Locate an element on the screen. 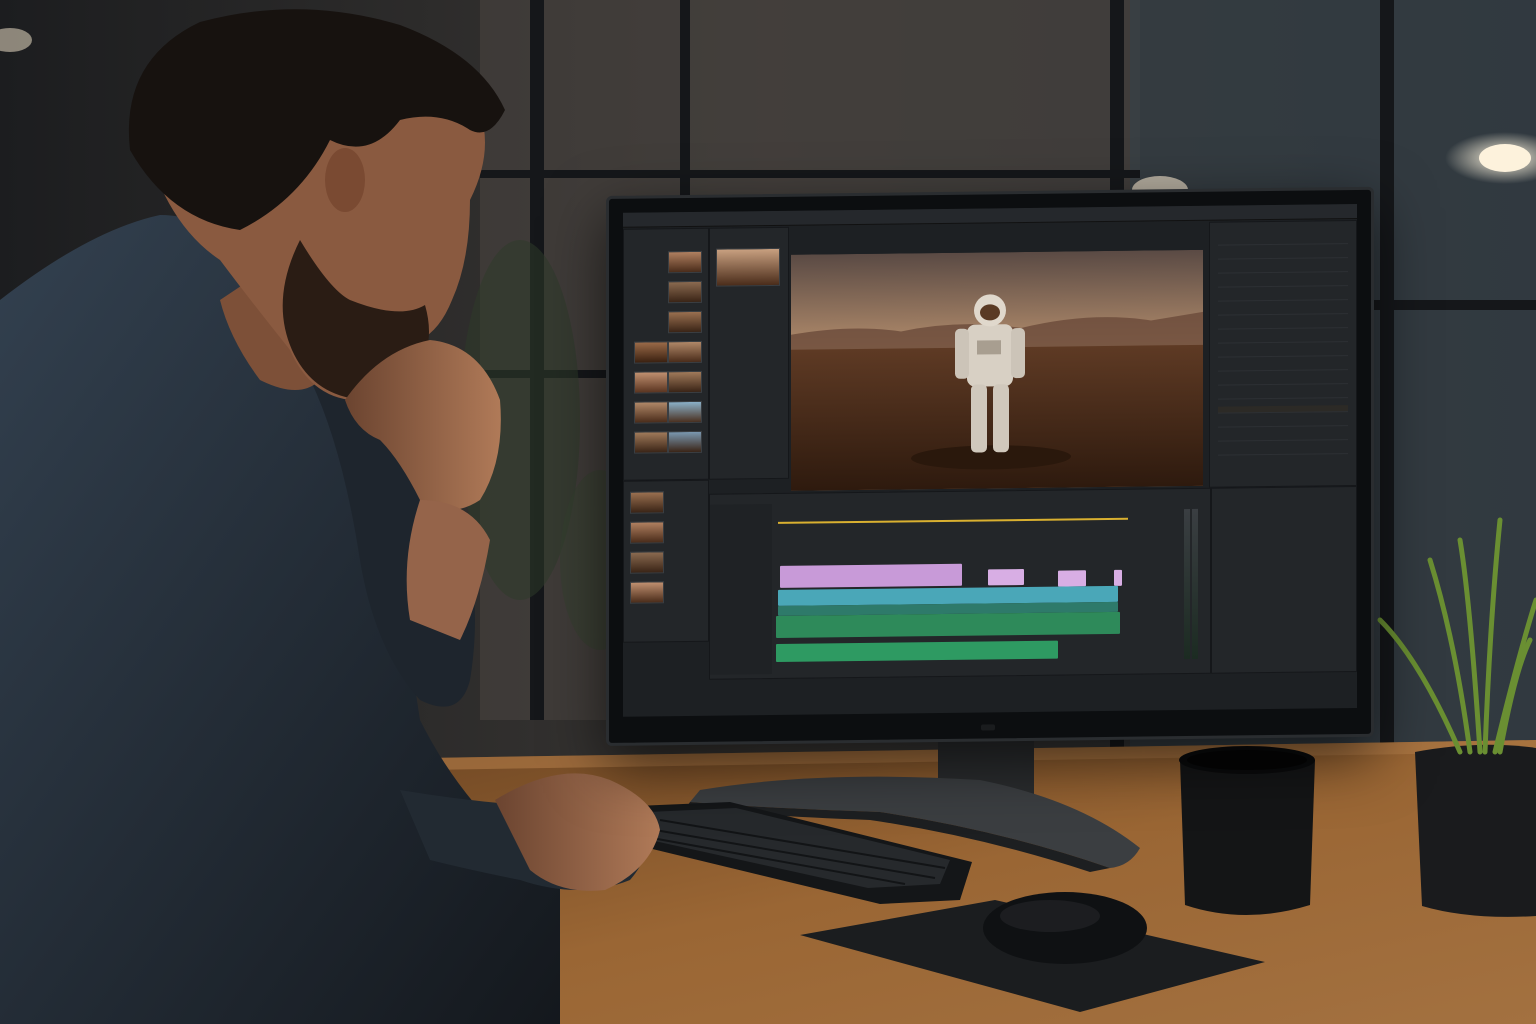  program-monitor-video is located at coordinates (997, 370).